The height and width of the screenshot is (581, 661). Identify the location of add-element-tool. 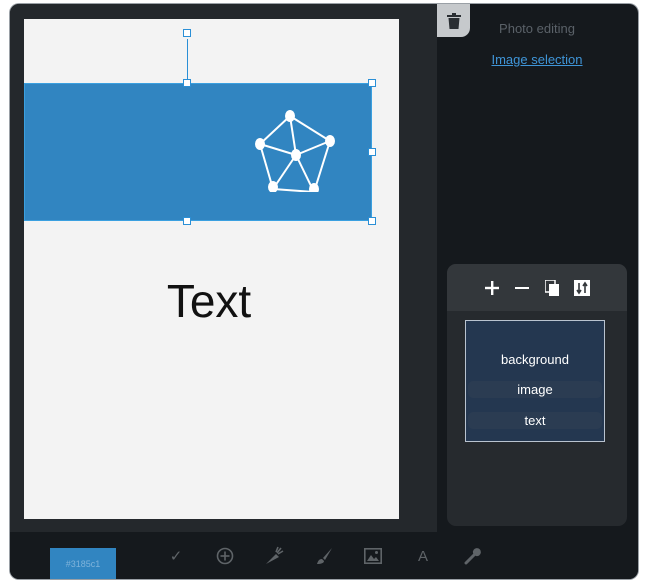
(225, 556).